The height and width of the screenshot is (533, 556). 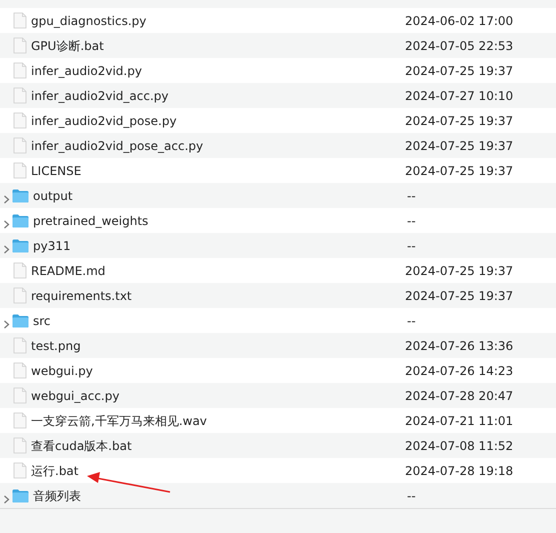 I want to click on file-row: webgui.py 2024-07-26 14:23, so click(x=278, y=370).